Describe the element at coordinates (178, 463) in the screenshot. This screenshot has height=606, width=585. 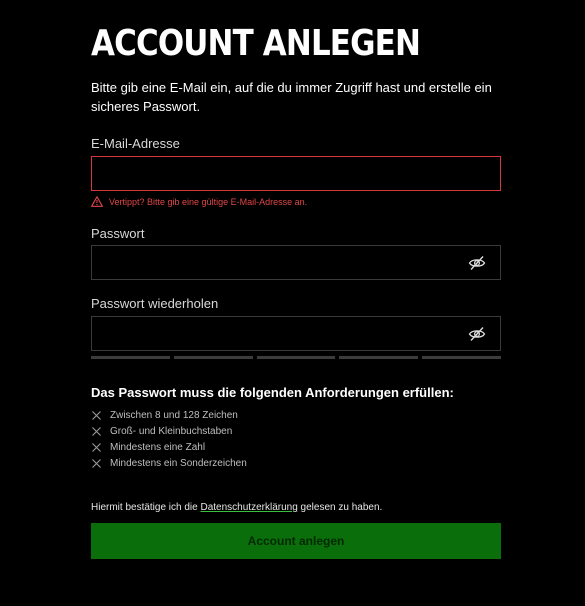
I see `requirement-text: Mindestens ein Sonderzeichen` at that location.